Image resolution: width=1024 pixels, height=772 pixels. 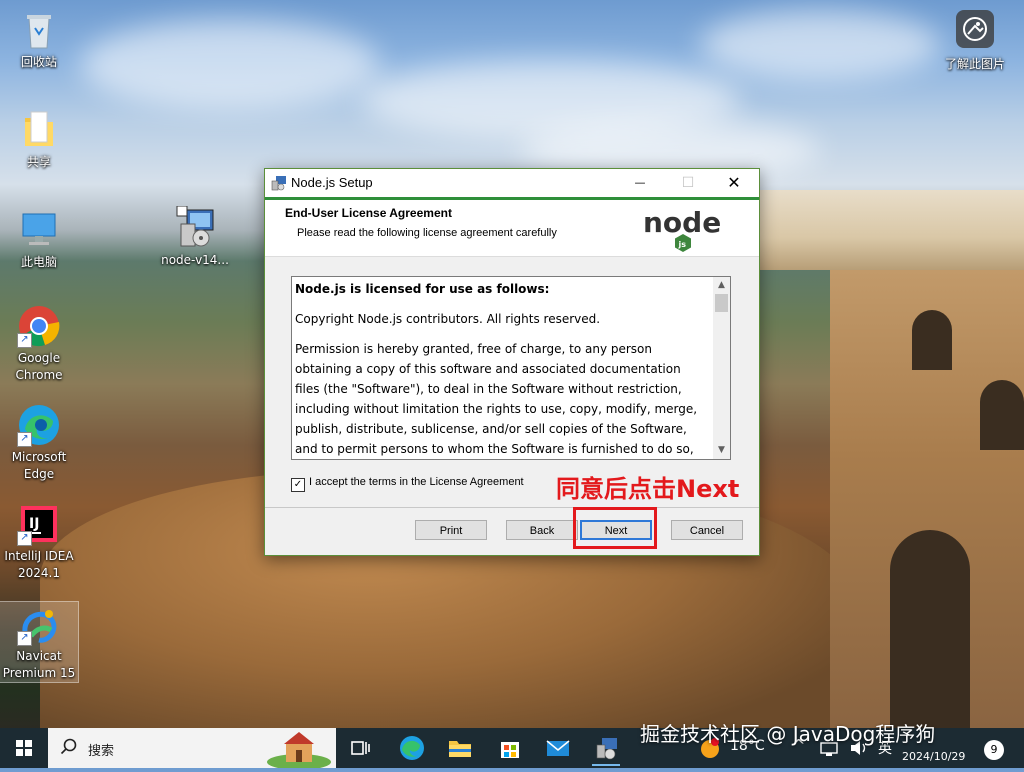 What do you see at coordinates (788, 734) in the screenshot?
I see `watermark: 掘金技术社区 @ JavaDog程序狗` at bounding box center [788, 734].